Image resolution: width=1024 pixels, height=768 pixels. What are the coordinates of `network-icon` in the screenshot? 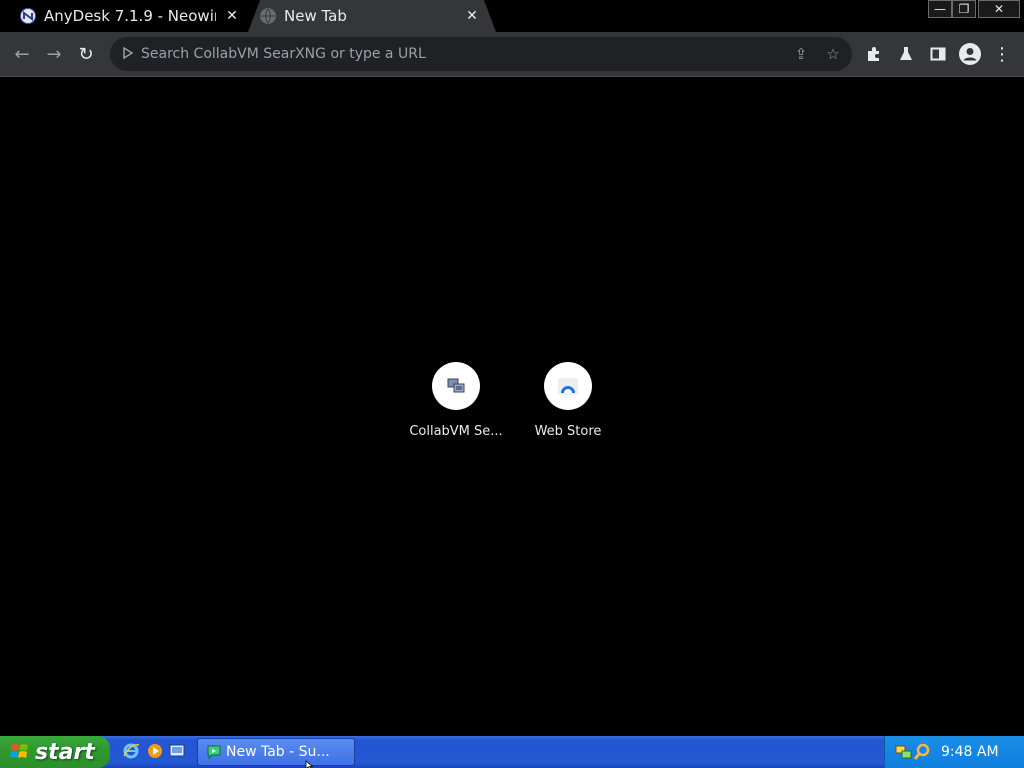 It's located at (904, 752).